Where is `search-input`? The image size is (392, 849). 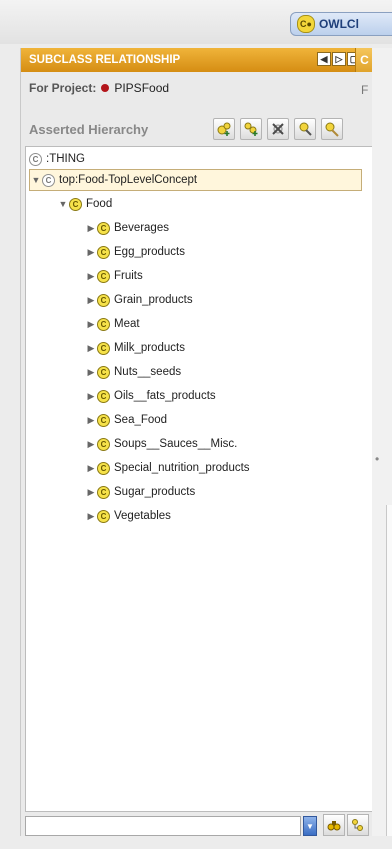
search-input is located at coordinates (163, 826).